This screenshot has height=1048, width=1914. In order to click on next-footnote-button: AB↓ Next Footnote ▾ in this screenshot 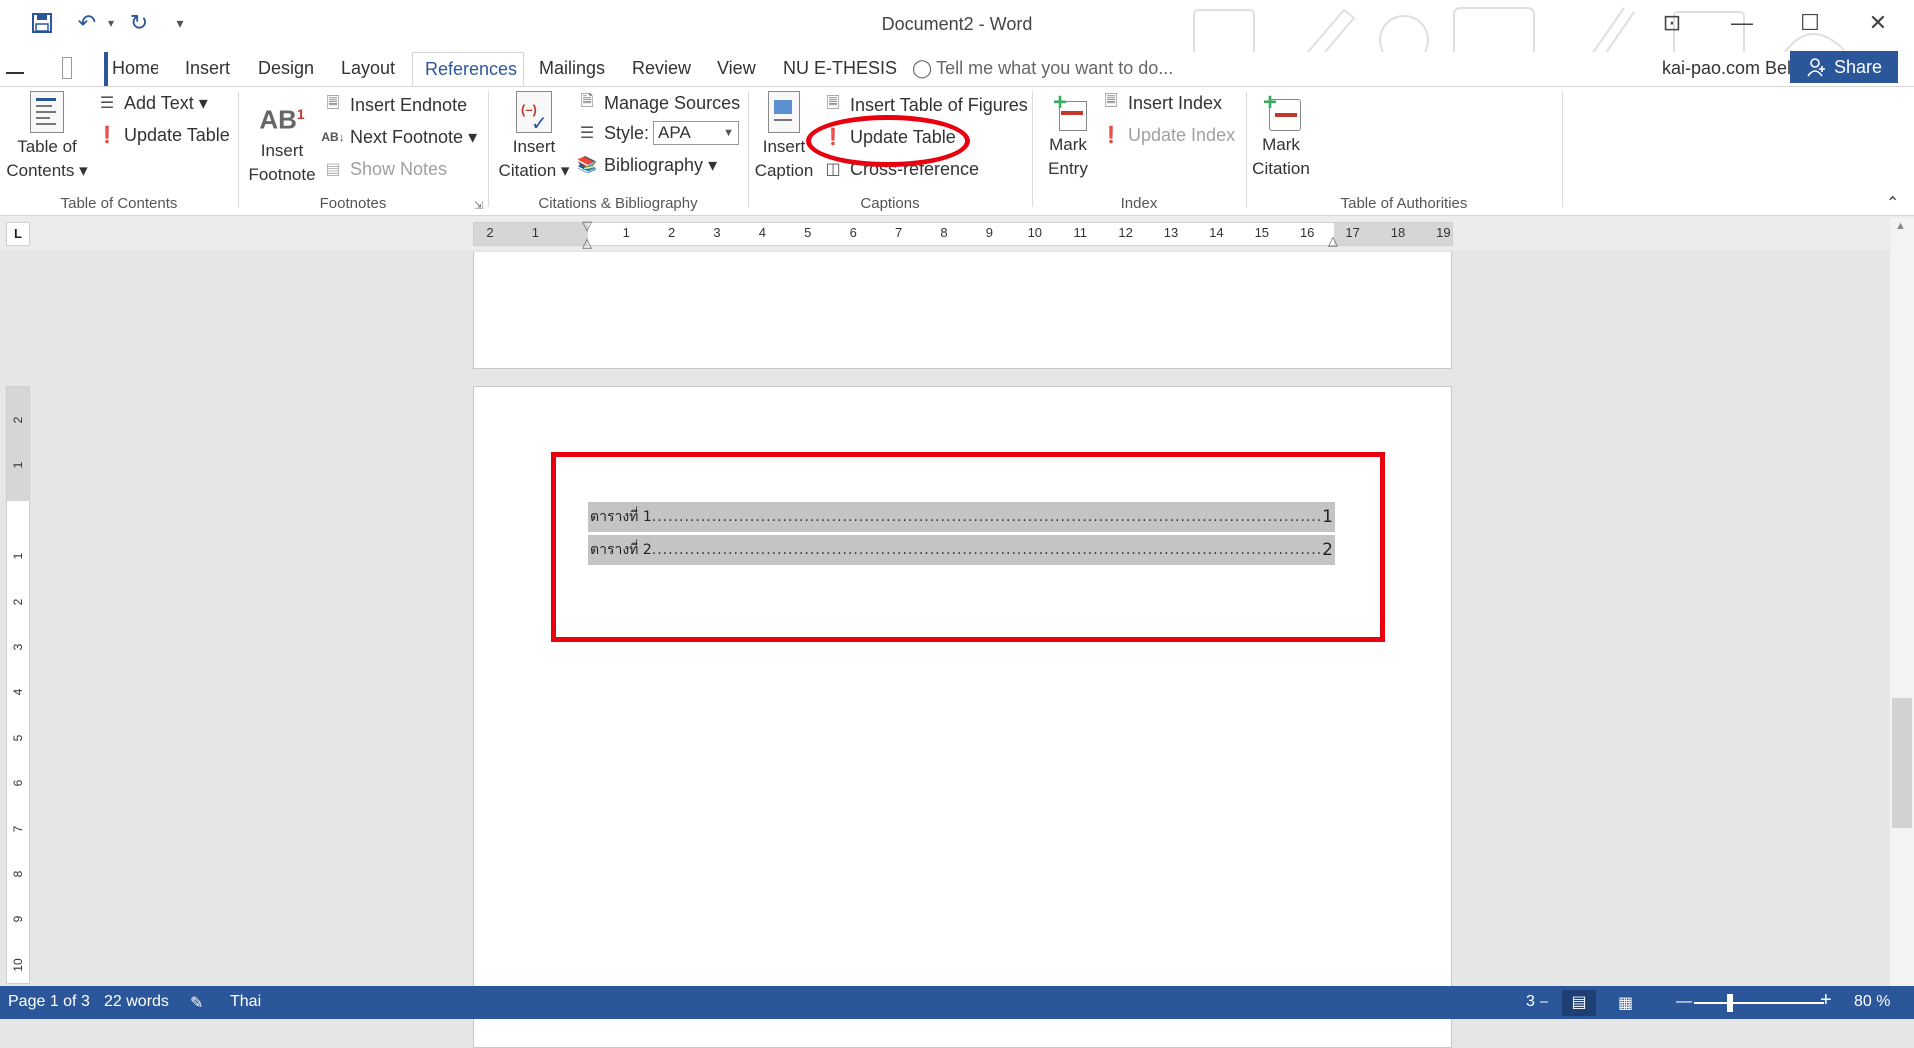, I will do `click(399, 137)`.